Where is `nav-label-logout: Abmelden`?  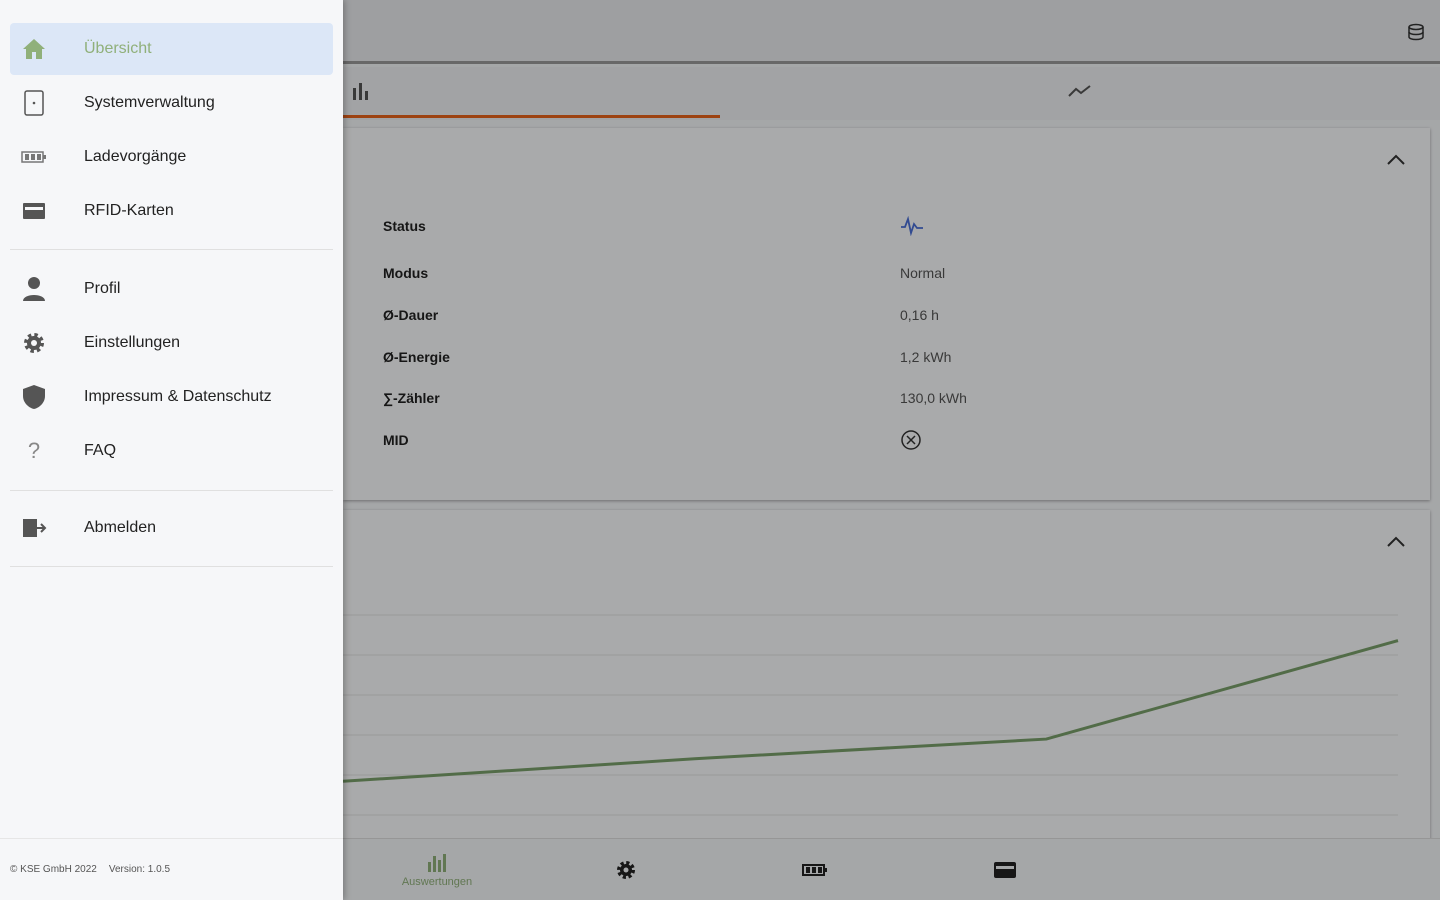 nav-label-logout: Abmelden is located at coordinates (120, 527).